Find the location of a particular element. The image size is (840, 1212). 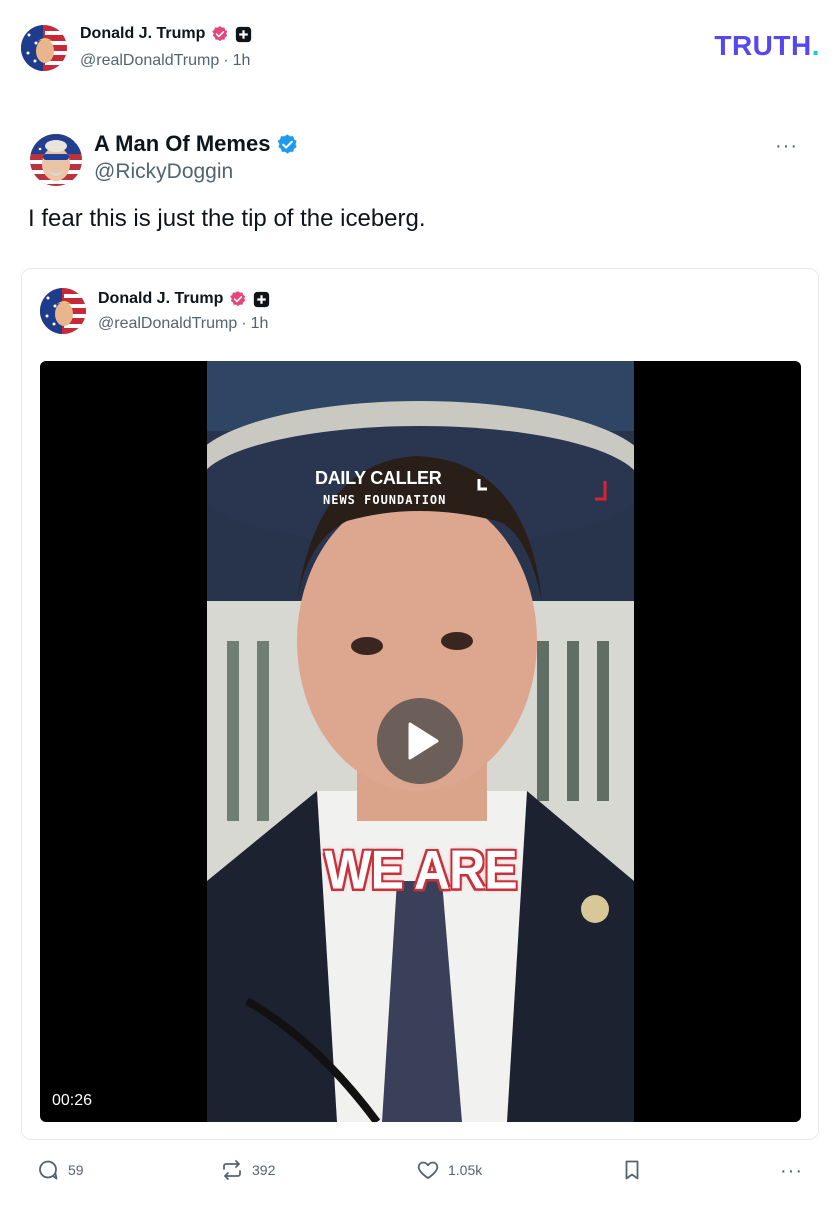

like-icon is located at coordinates (428, 1170).